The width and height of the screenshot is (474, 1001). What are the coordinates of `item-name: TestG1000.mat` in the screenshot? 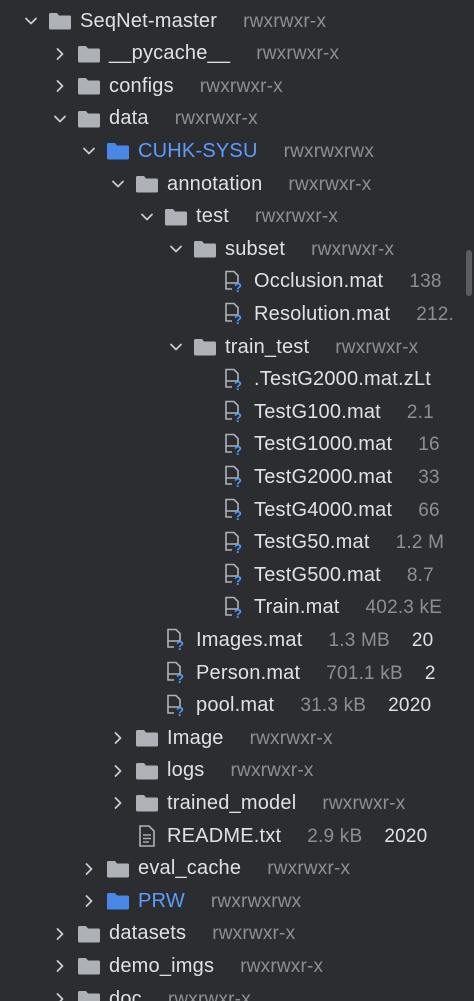 It's located at (323, 444).